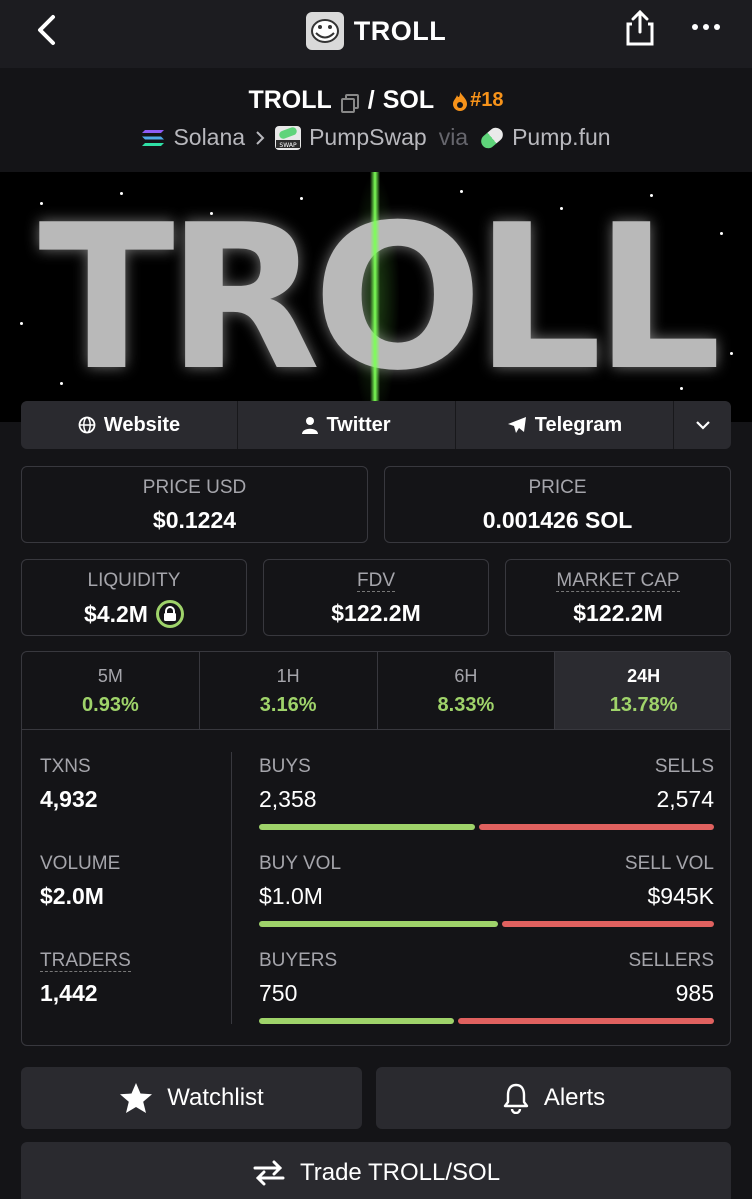 This screenshot has width=752, height=1199. What do you see at coordinates (408, 100) in the screenshot?
I see `quote-symbol: SOL` at bounding box center [408, 100].